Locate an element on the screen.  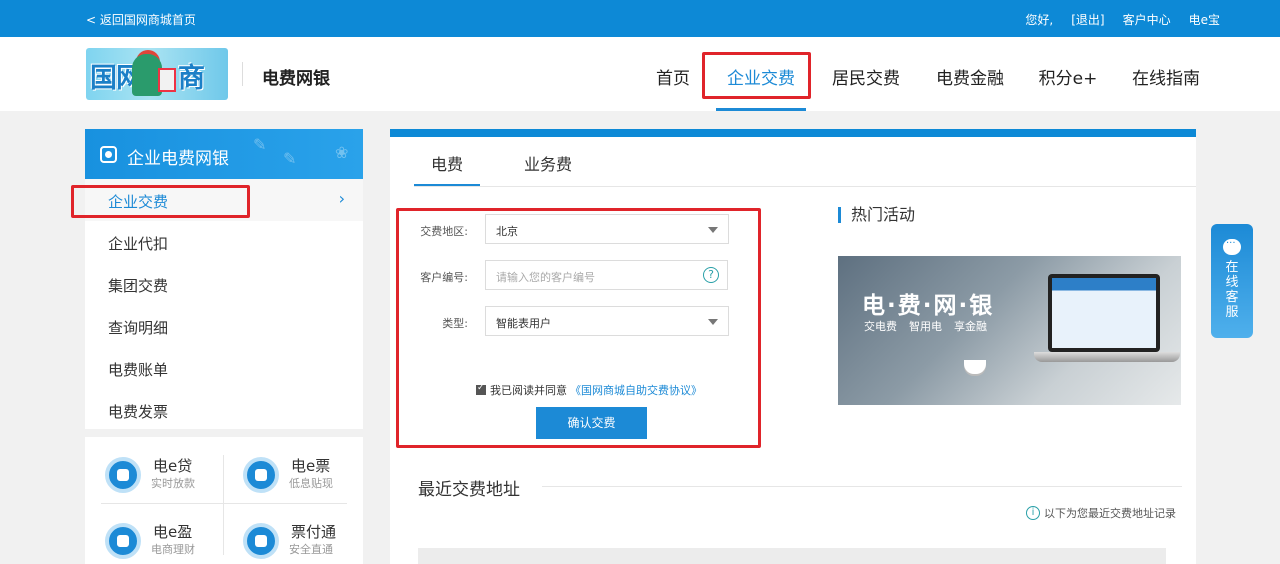
laptop-image is located at coordinates (1104, 313).